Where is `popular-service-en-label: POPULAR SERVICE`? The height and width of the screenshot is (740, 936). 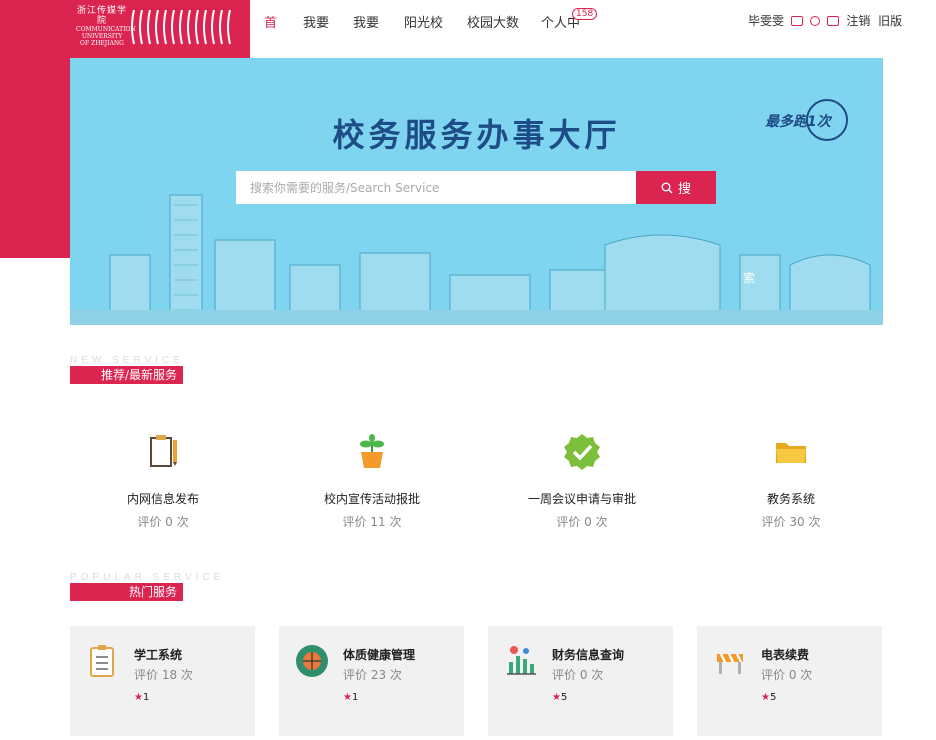
popular-service-en-label: POPULAR SERVICE is located at coordinates (147, 577).